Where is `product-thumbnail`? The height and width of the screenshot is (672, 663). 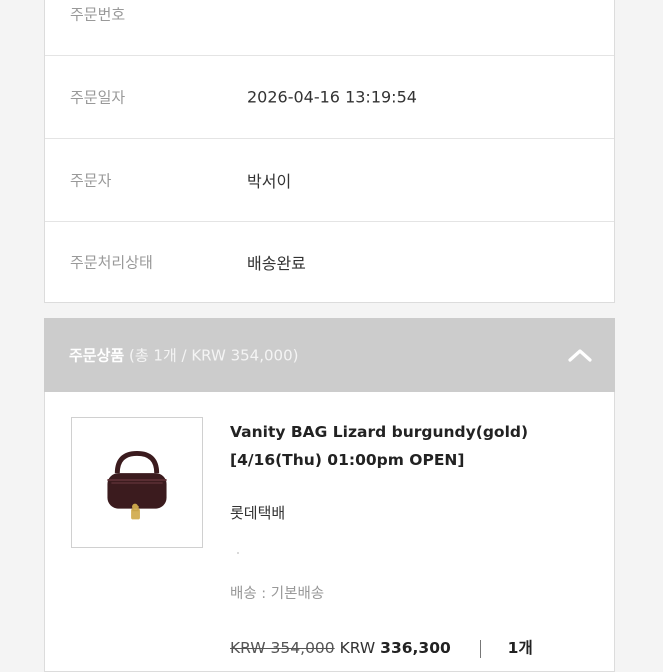 product-thumbnail is located at coordinates (137, 482).